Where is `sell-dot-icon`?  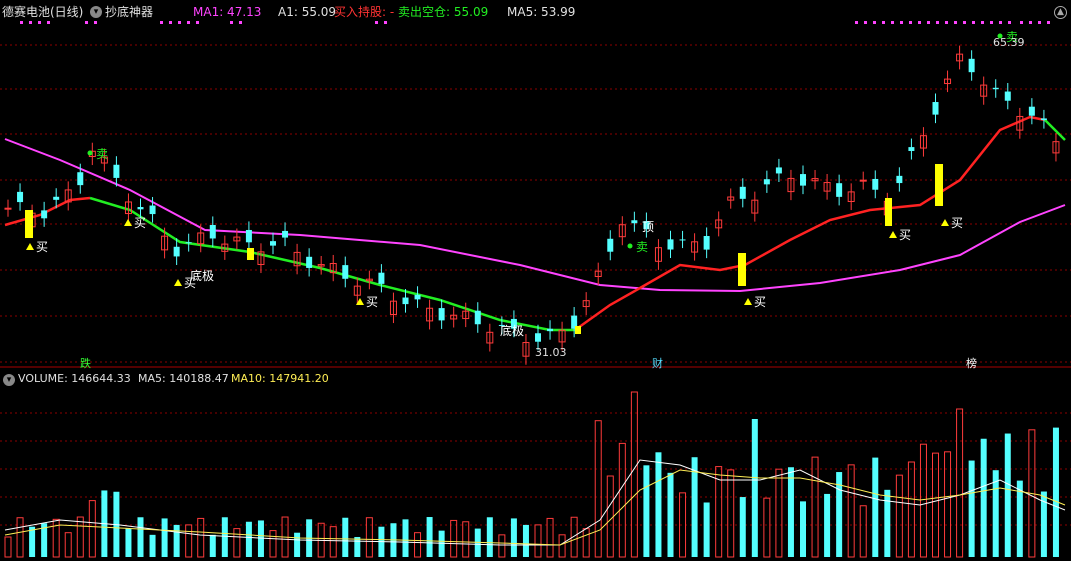 sell-dot-icon is located at coordinates (630, 246).